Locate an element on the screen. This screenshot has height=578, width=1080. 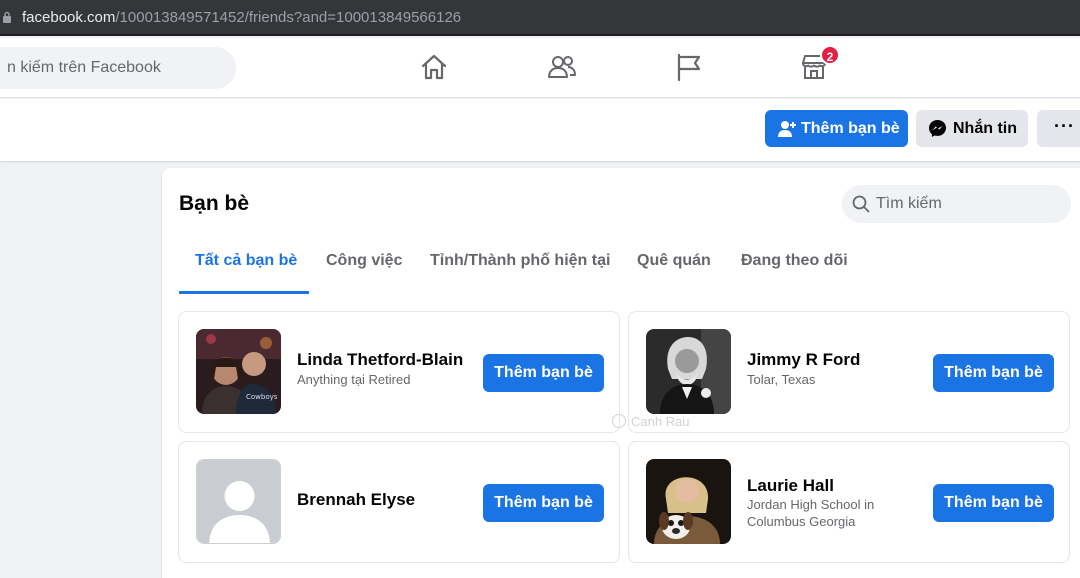
messenger-icon is located at coordinates (937, 128).